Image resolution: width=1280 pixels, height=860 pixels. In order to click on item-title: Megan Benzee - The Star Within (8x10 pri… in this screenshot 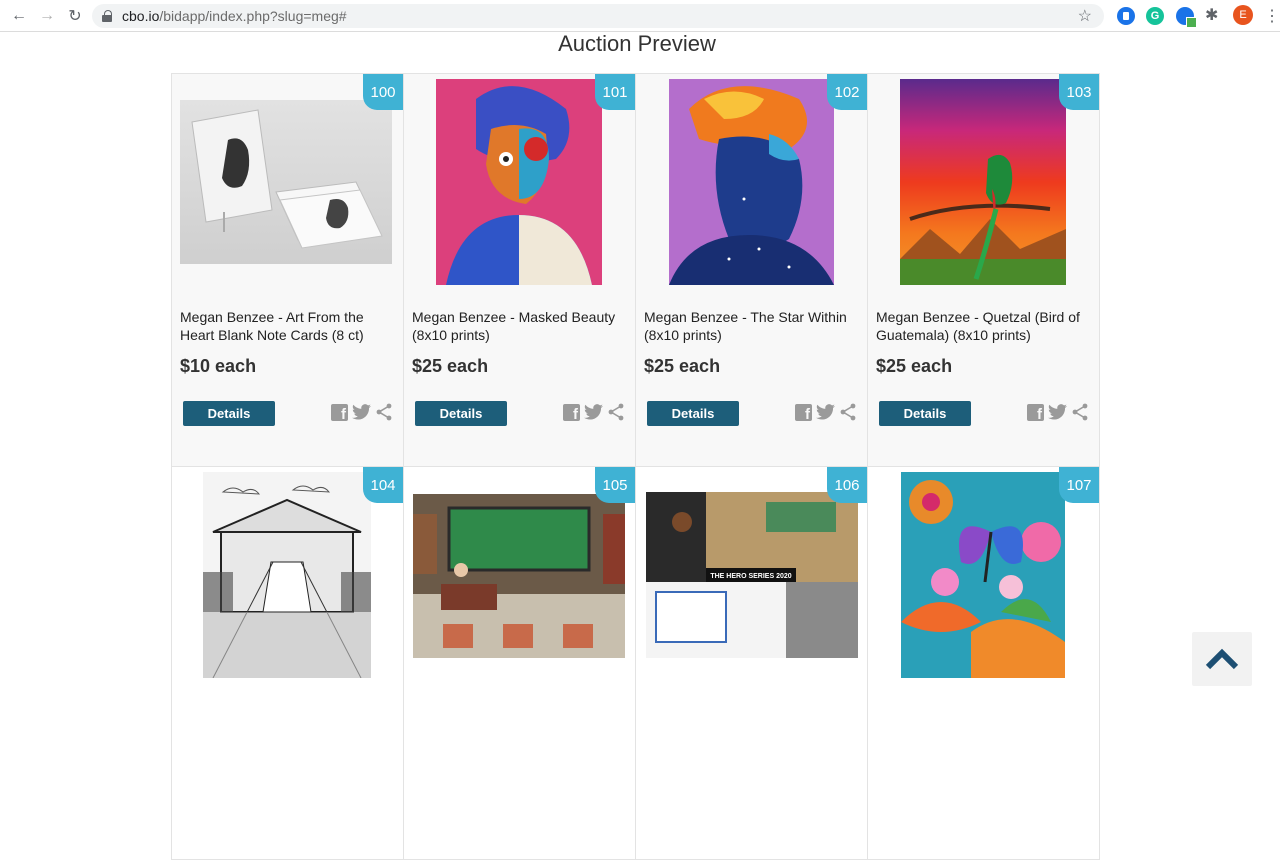, I will do `click(747, 326)`.